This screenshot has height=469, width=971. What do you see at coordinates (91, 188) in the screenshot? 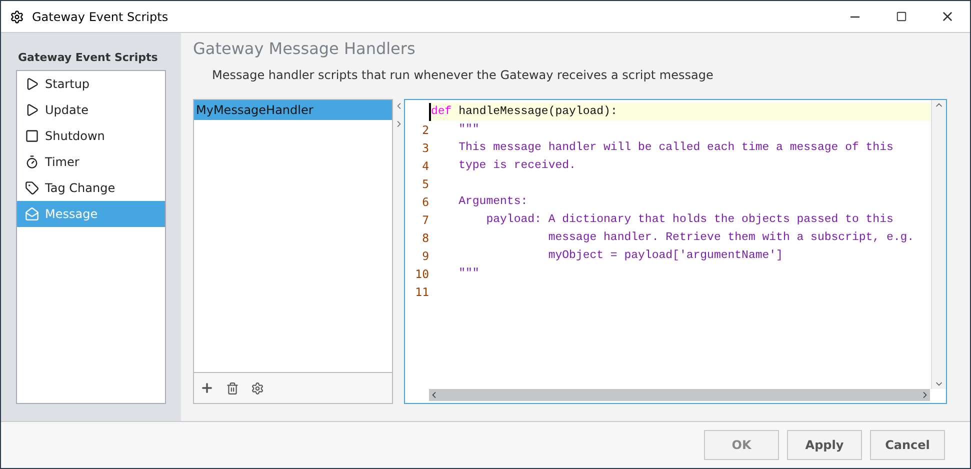
I see `sidebar-item: Tag Change` at bounding box center [91, 188].